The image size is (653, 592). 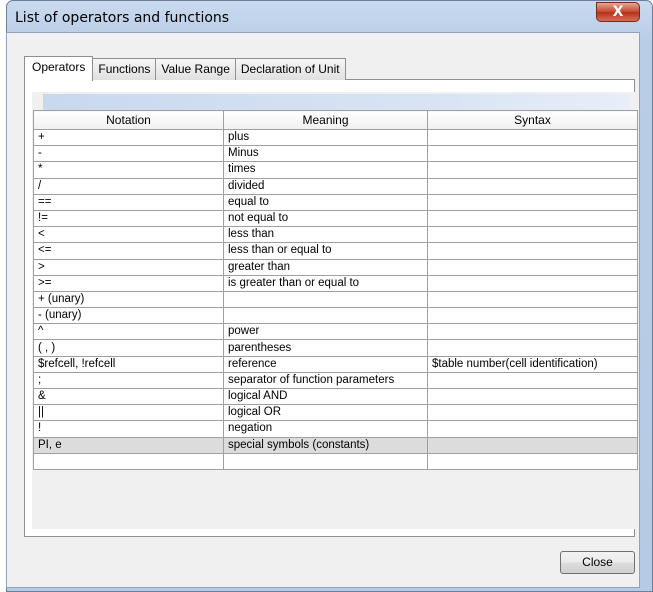 I want to click on cell-notation: + (unary), so click(x=128, y=299).